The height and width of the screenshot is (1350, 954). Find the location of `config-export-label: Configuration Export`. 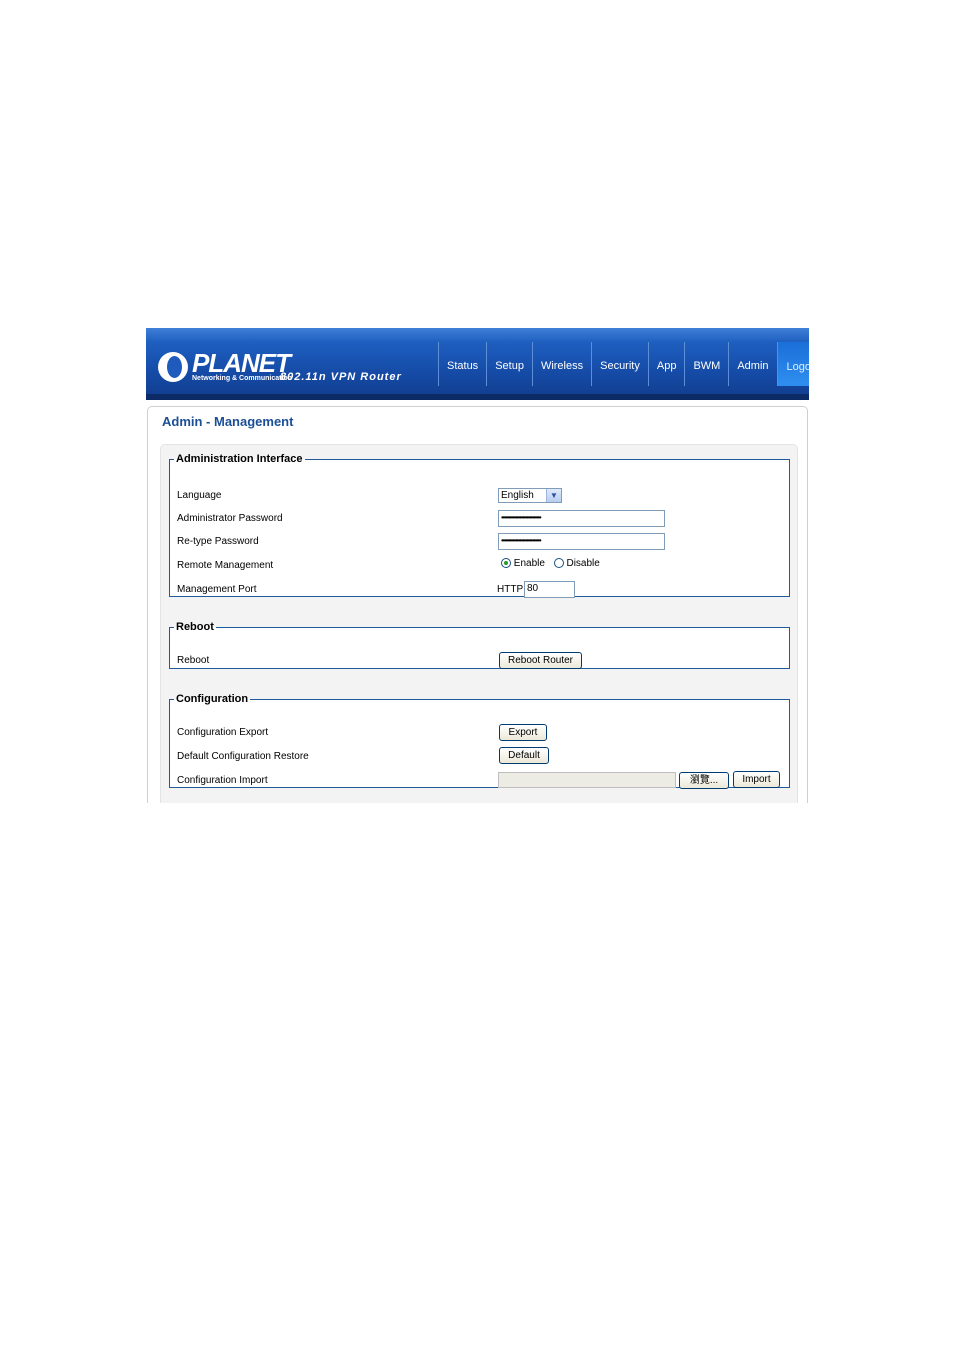

config-export-label: Configuration Export is located at coordinates (223, 732).